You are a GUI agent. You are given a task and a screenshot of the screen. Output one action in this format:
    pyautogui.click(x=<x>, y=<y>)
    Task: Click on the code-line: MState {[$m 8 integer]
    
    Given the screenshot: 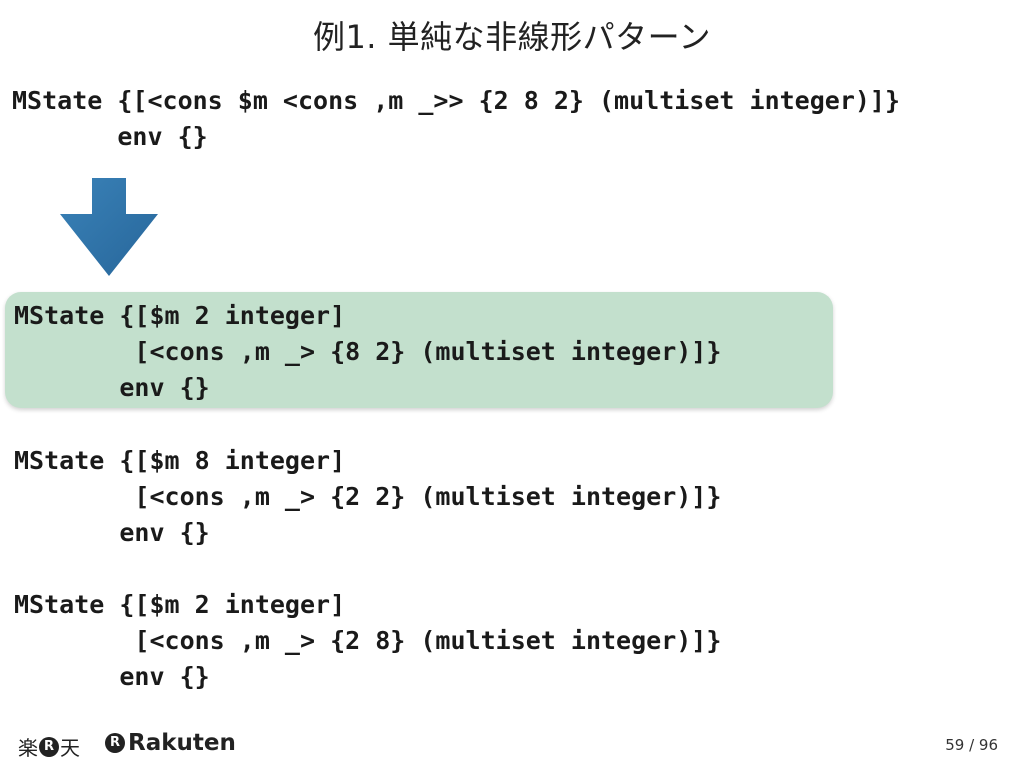 What is the action you would take?
    pyautogui.click(x=180, y=460)
    